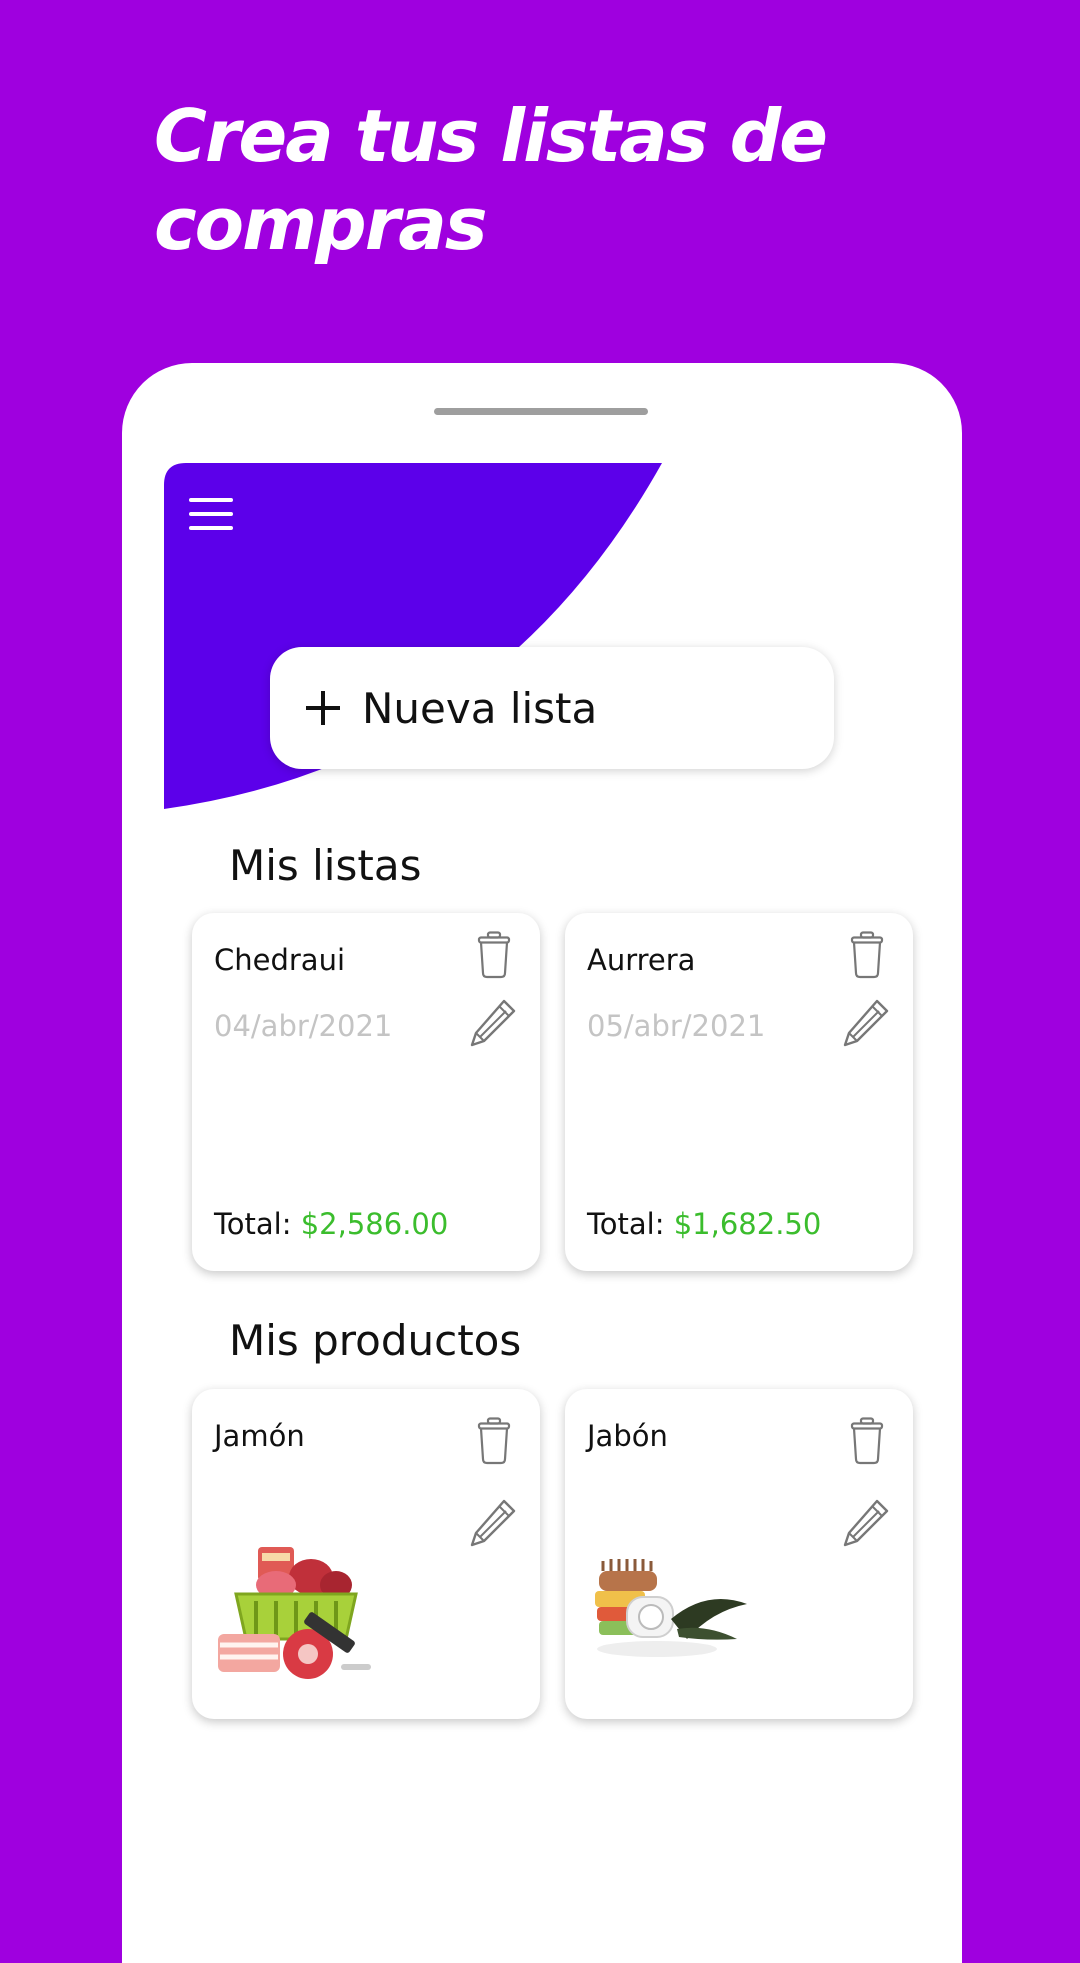 This screenshot has width=1080, height=1963. I want to click on list-total: Total: $2,586.00, so click(331, 1224).